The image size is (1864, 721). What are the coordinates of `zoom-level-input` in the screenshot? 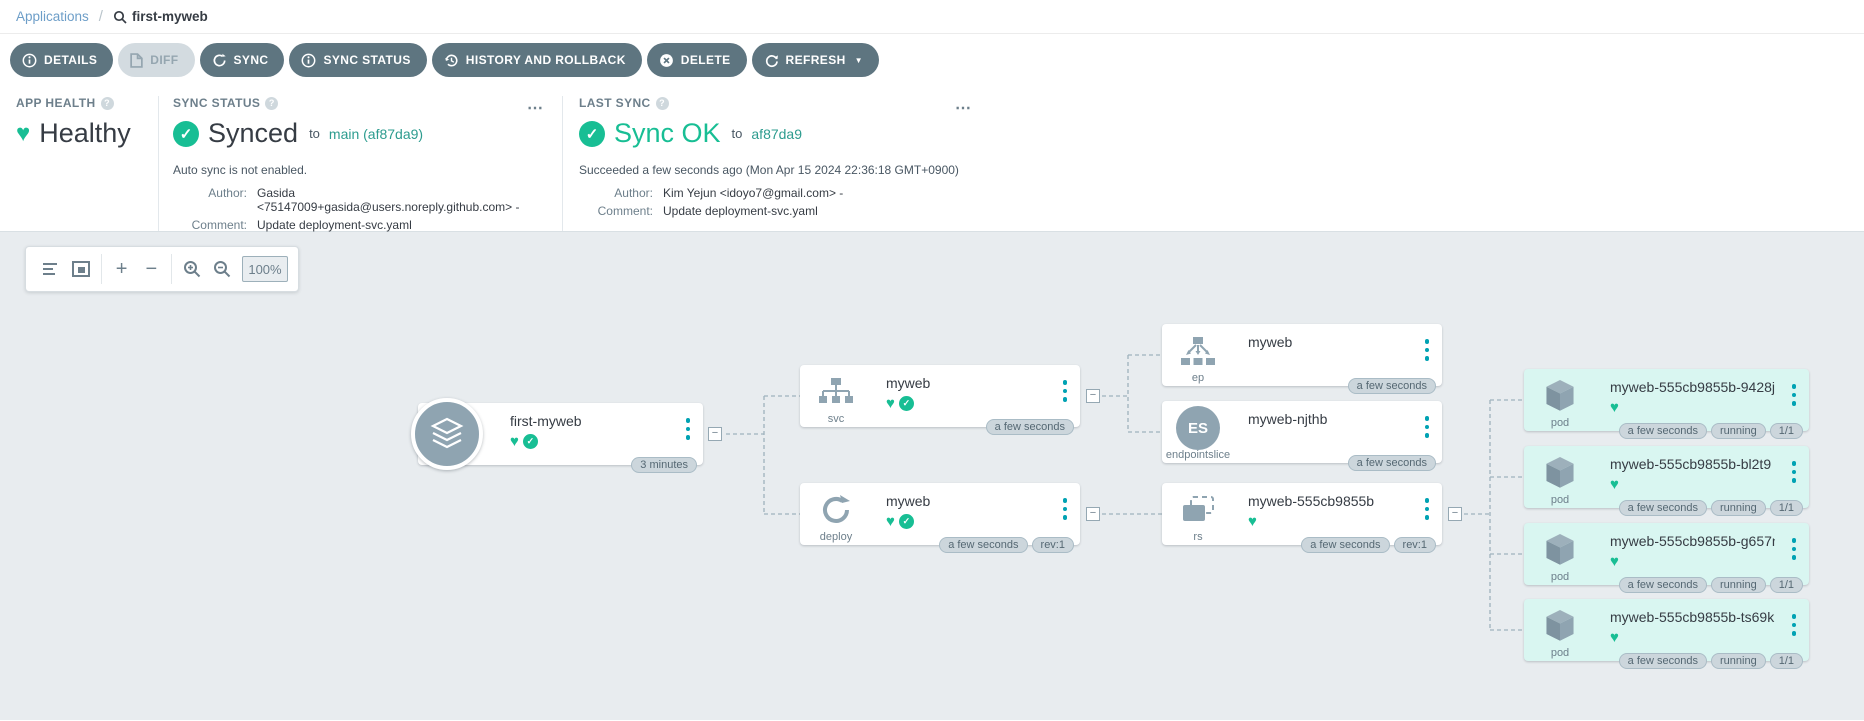 It's located at (264, 269).